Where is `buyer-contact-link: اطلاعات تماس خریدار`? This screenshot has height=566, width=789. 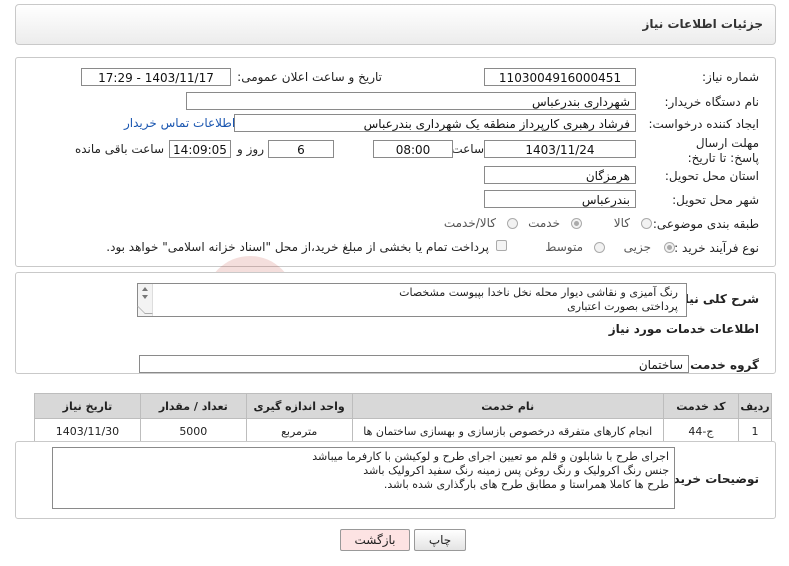
buyer-contact-link: اطلاعات تماس خریدار is located at coordinates (179, 123).